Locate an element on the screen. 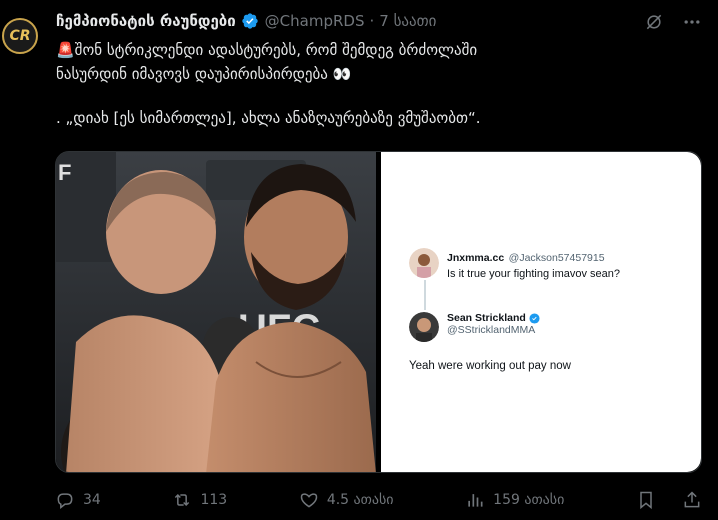 This screenshot has height=520, width=718. reply-author-name: Sean Strickland is located at coordinates (486, 318).